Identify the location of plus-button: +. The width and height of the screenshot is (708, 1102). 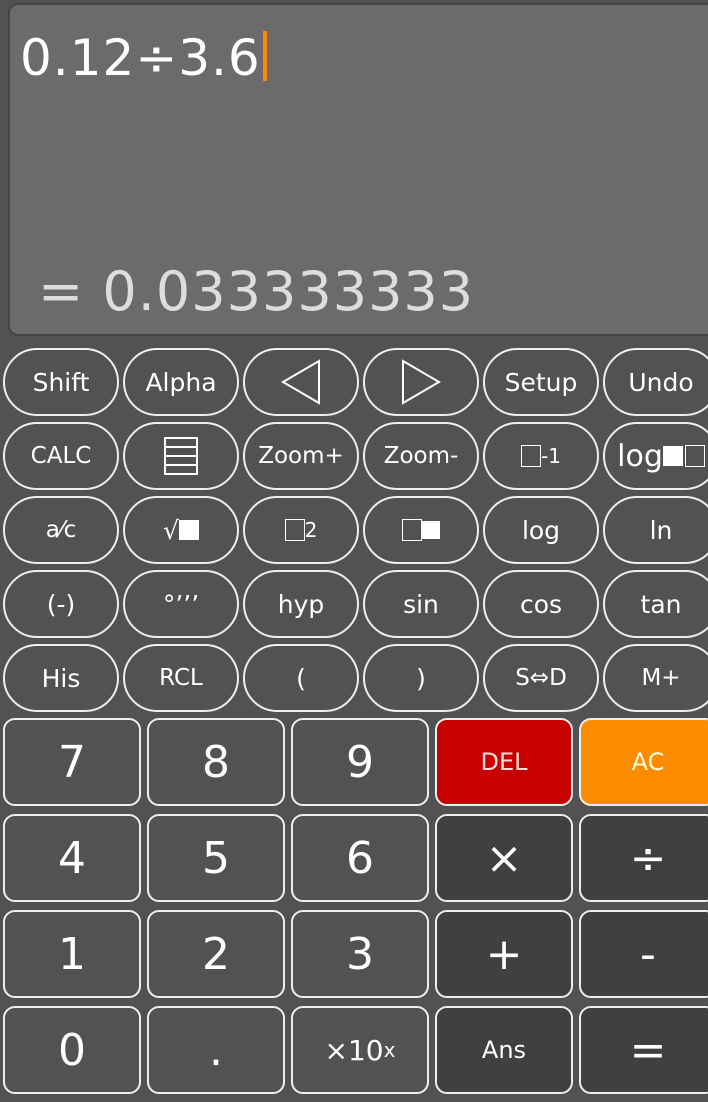
(504, 954).